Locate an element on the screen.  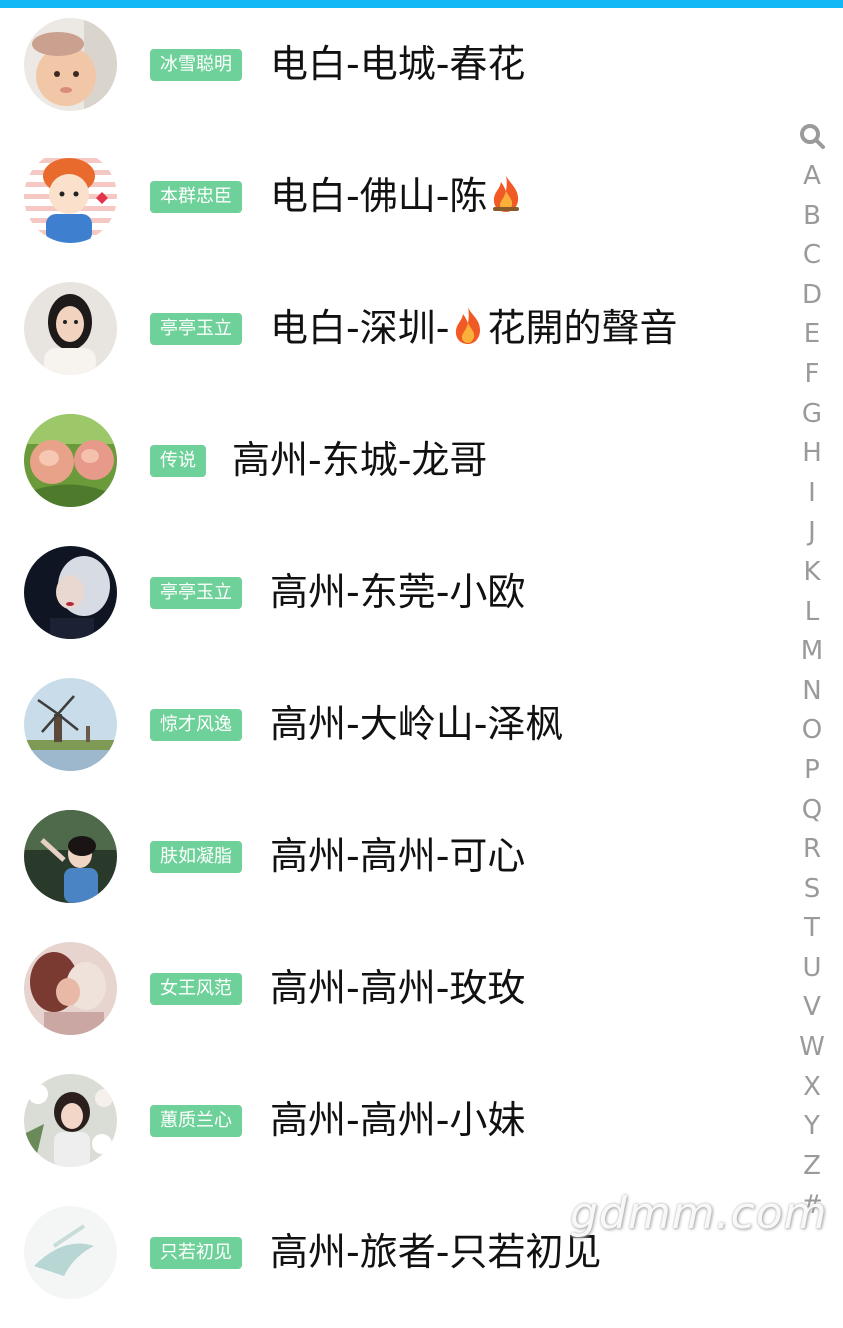
member-name: 高州-高州-可心 is located at coordinates (398, 856).